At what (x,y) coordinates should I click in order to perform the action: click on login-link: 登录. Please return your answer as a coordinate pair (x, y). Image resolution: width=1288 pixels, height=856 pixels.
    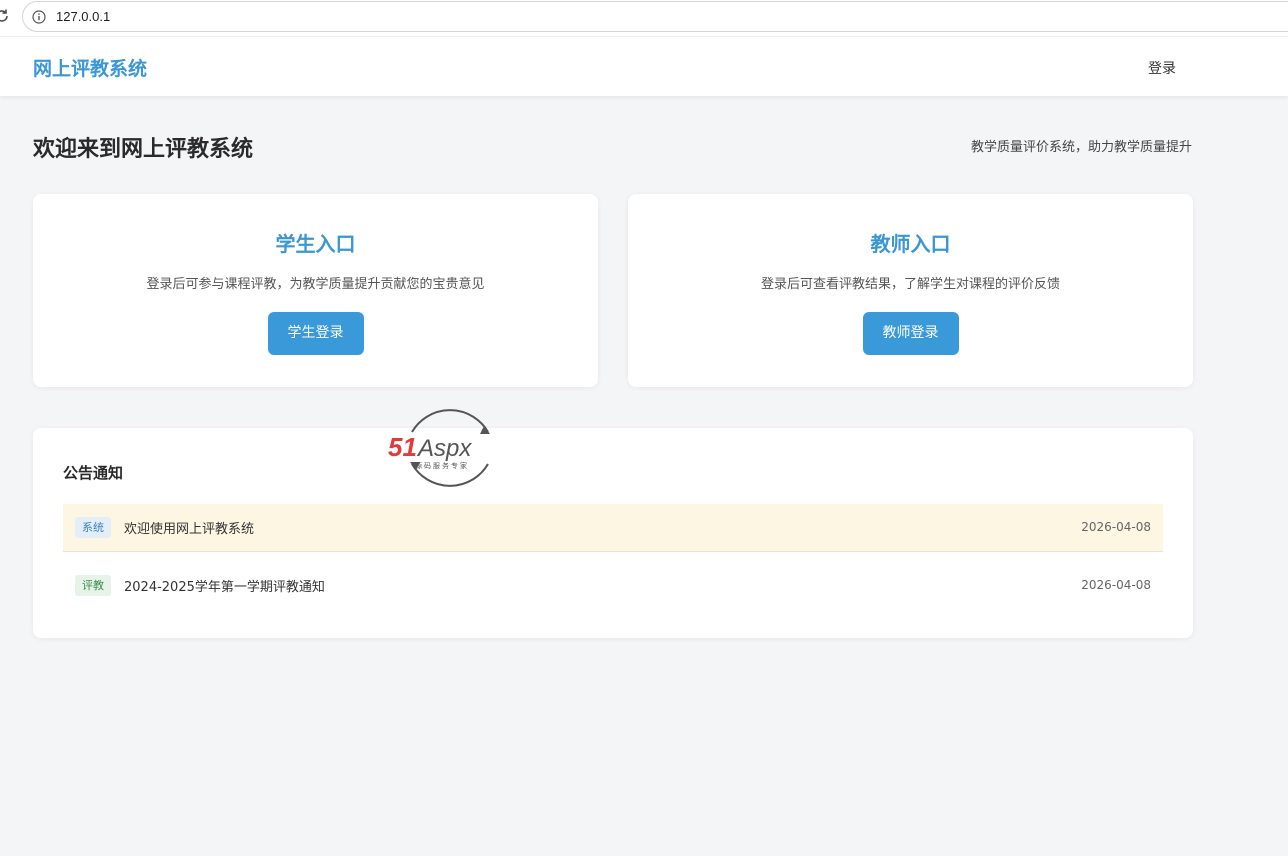
    Looking at the image, I should click on (1162, 68).